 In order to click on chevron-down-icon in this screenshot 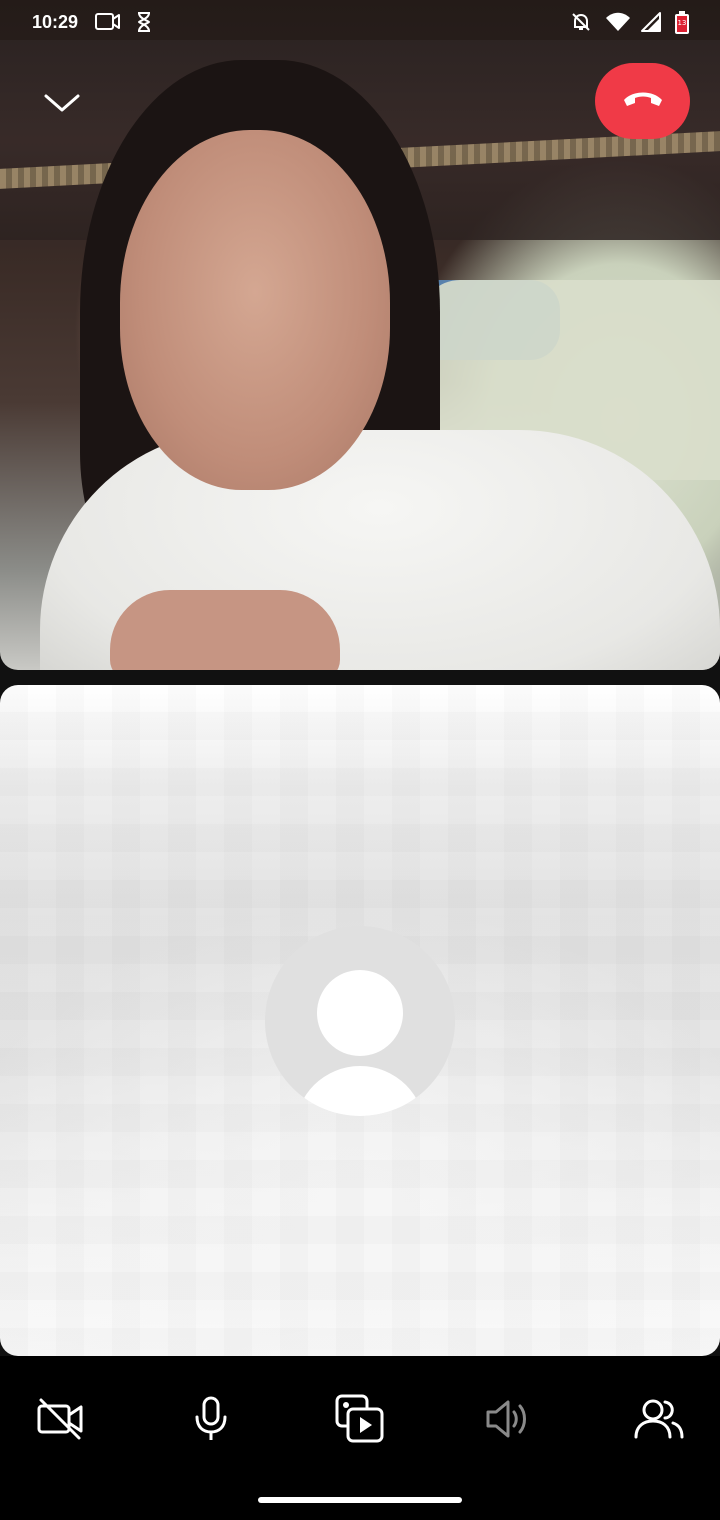, I will do `click(62, 110)`.